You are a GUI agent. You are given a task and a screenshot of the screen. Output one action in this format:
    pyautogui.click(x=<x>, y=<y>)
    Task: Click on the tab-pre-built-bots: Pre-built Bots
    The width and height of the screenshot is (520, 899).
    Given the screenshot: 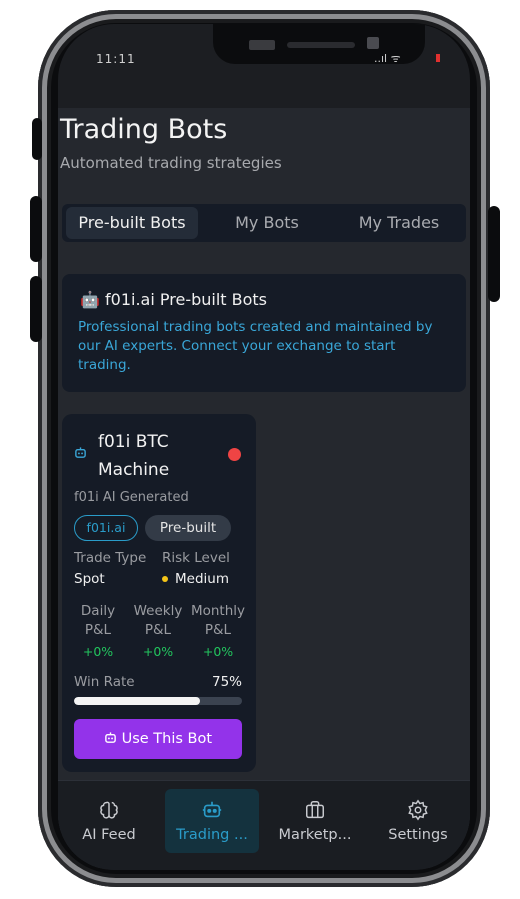 What is the action you would take?
    pyautogui.click(x=132, y=223)
    